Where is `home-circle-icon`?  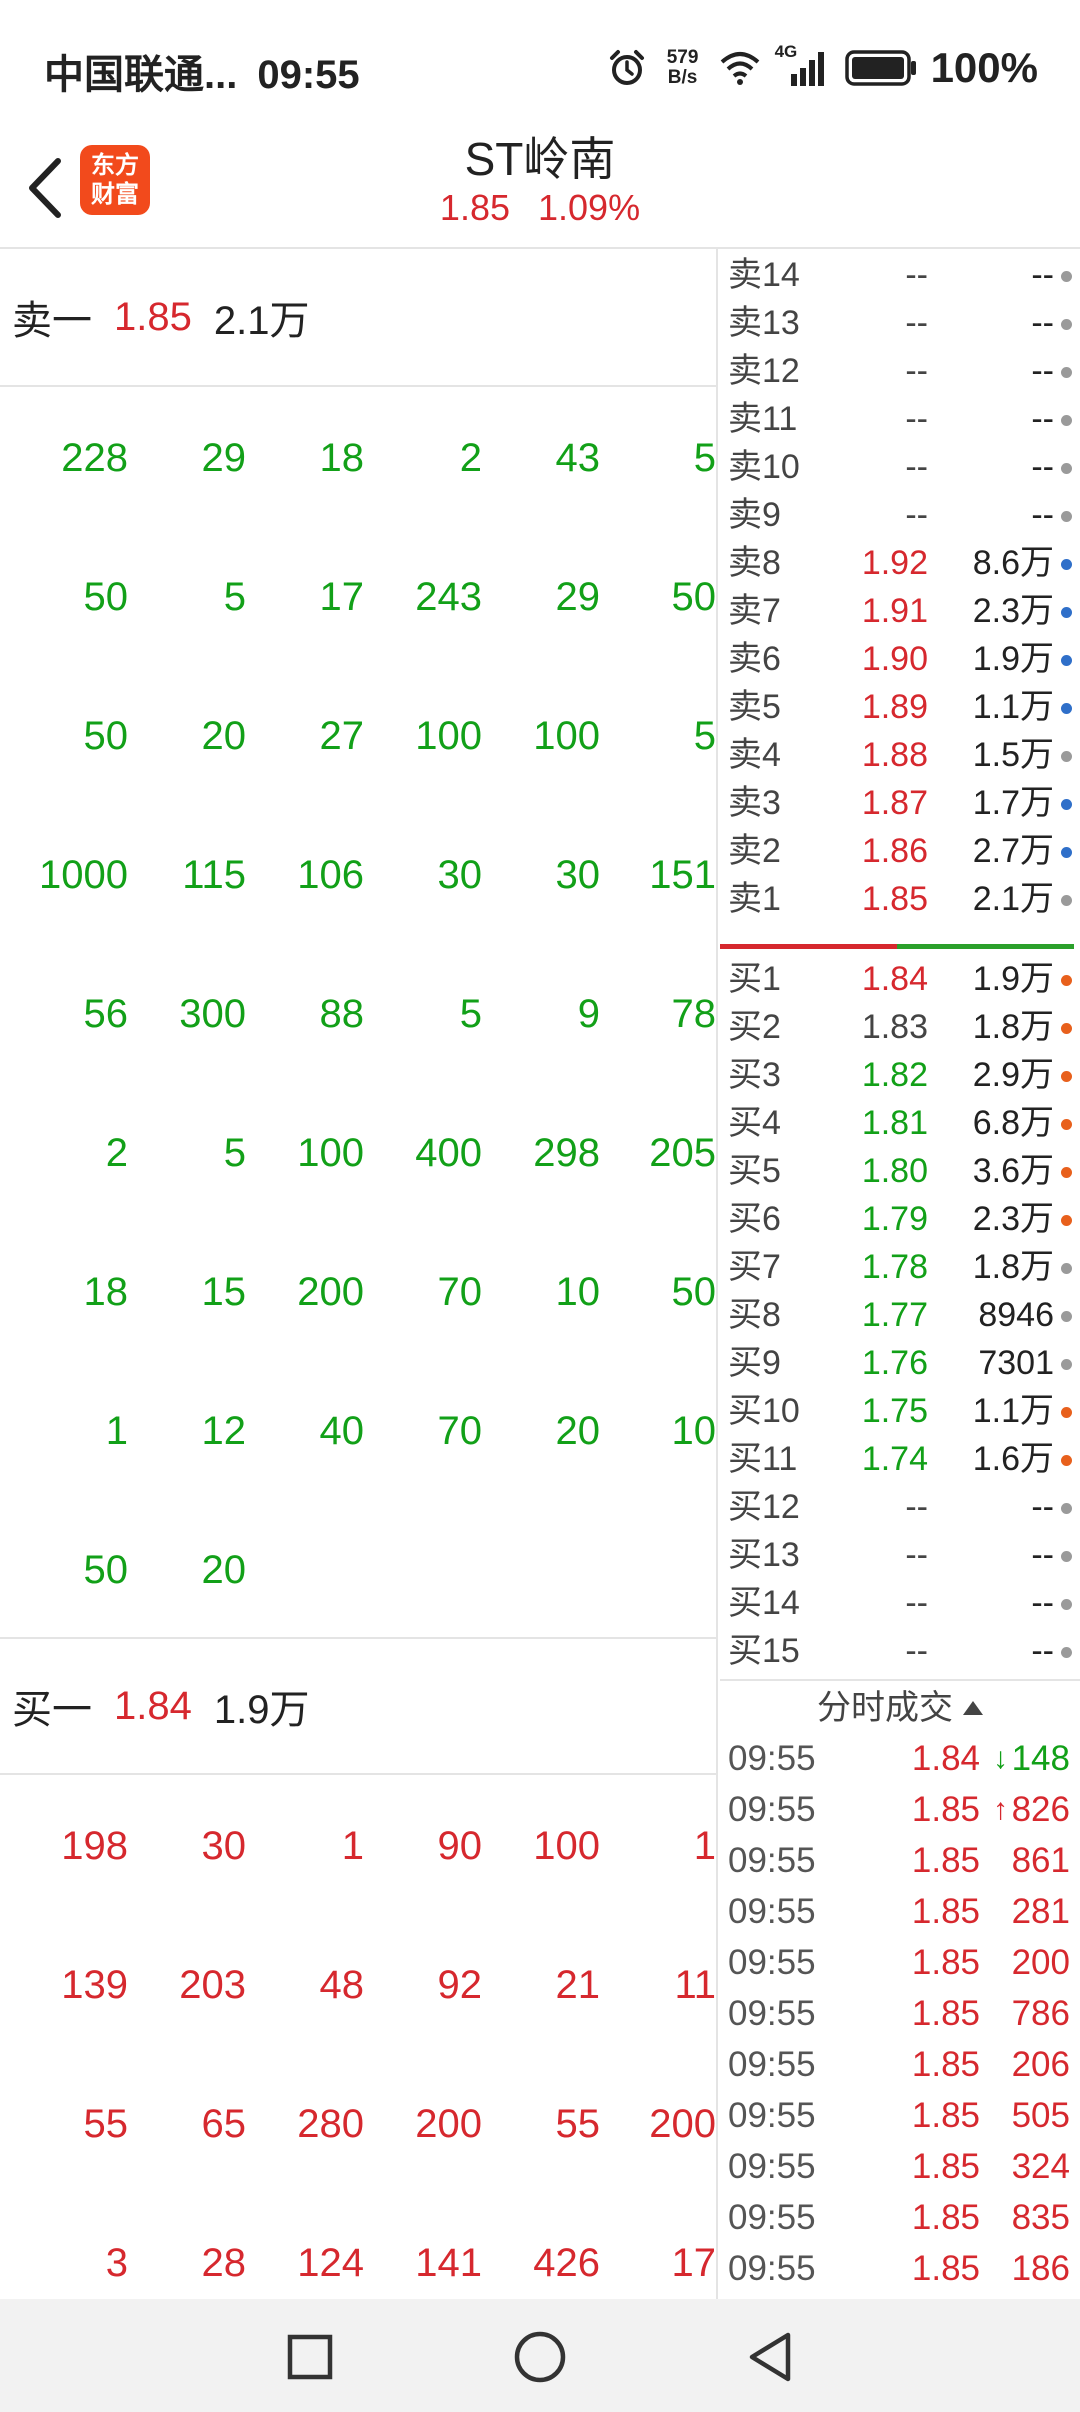
home-circle-icon is located at coordinates (540, 2357).